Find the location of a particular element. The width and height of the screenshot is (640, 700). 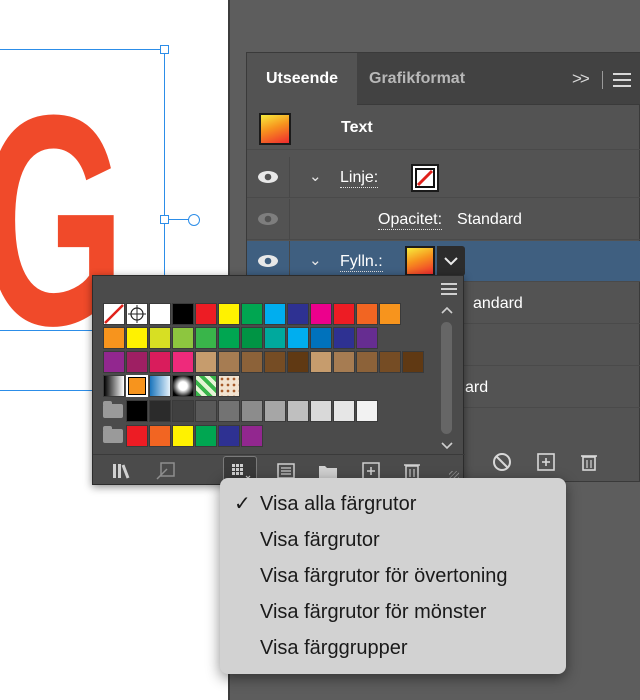

swatch-gradient-blue is located at coordinates (160, 386).